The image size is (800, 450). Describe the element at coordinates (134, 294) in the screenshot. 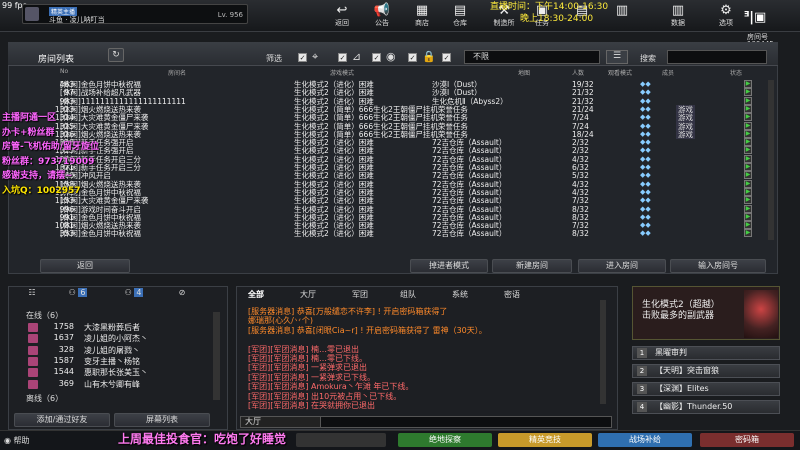

I see `tab-guild-icon: ⚇ 4` at that location.